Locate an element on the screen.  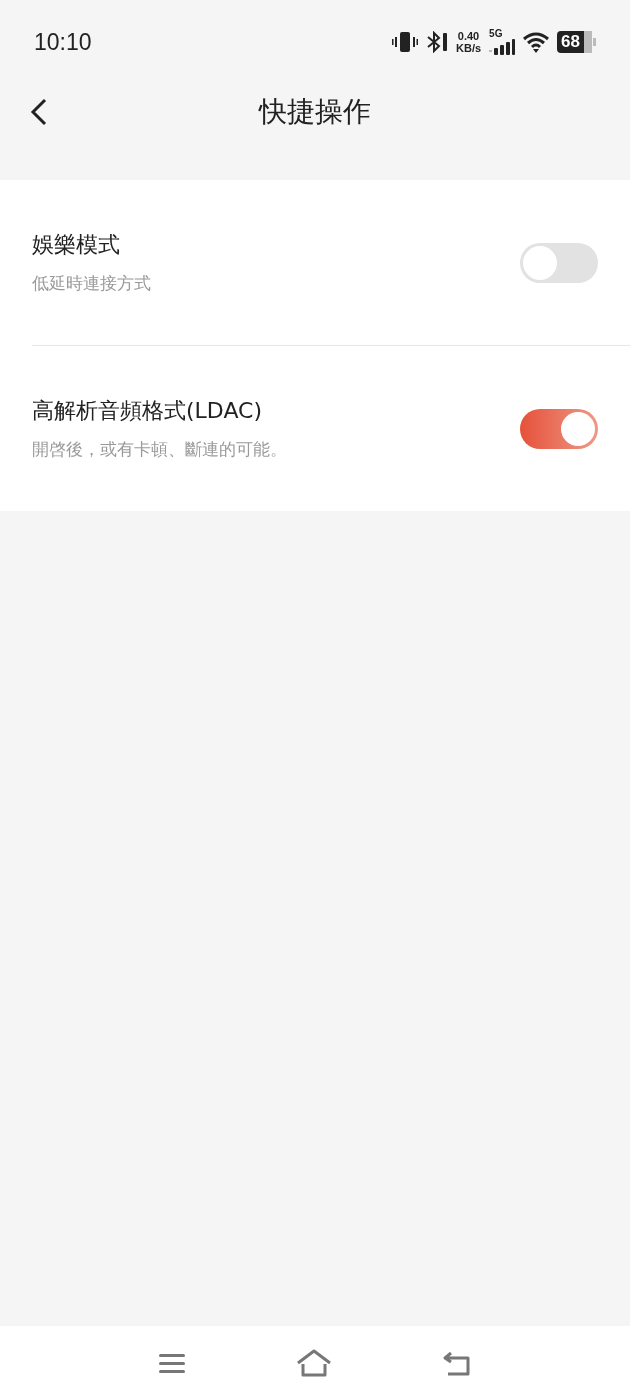
wifi-icon is located at coordinates (536, 42).